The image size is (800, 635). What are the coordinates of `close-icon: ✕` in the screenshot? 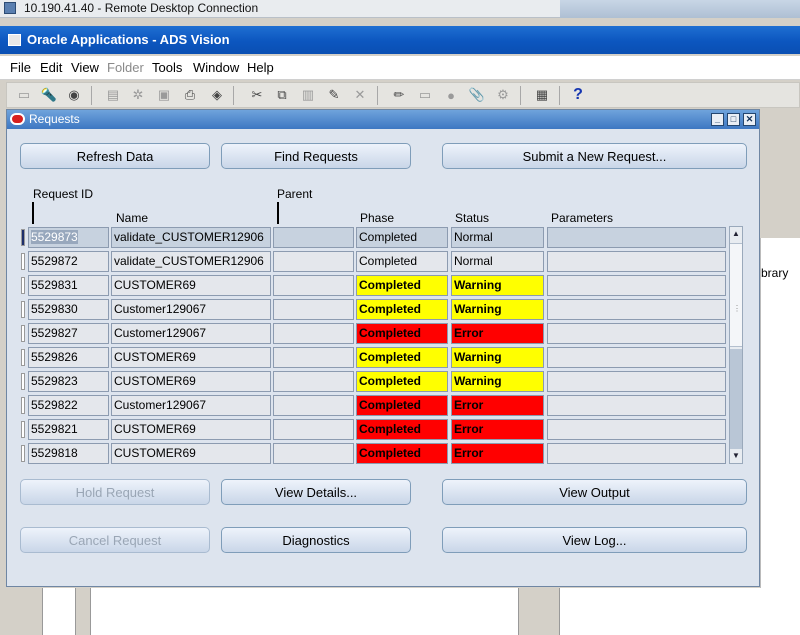 It's located at (749, 119).